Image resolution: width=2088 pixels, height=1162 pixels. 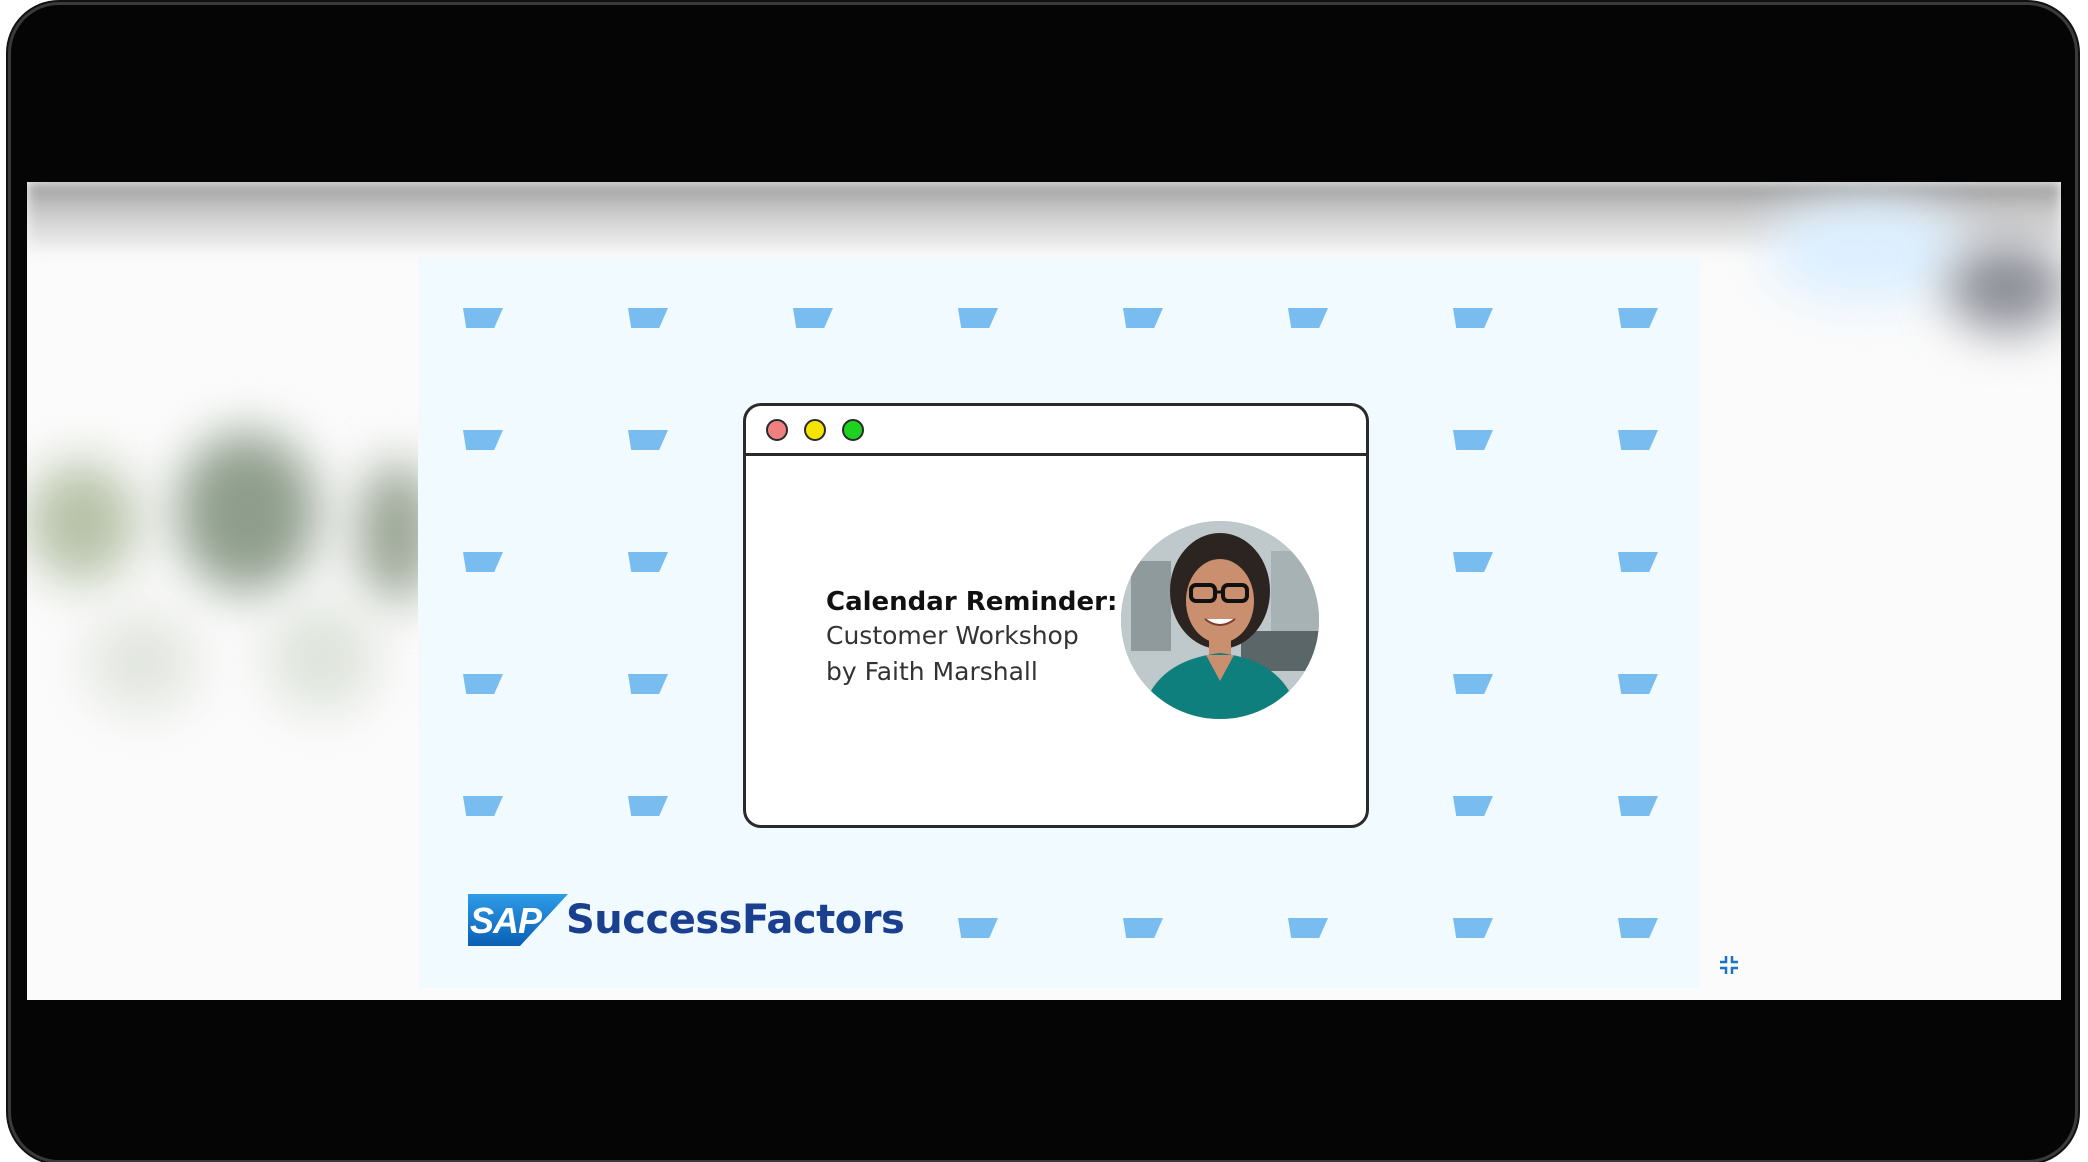 I want to click on maximize-dot-icon, so click(x=853, y=430).